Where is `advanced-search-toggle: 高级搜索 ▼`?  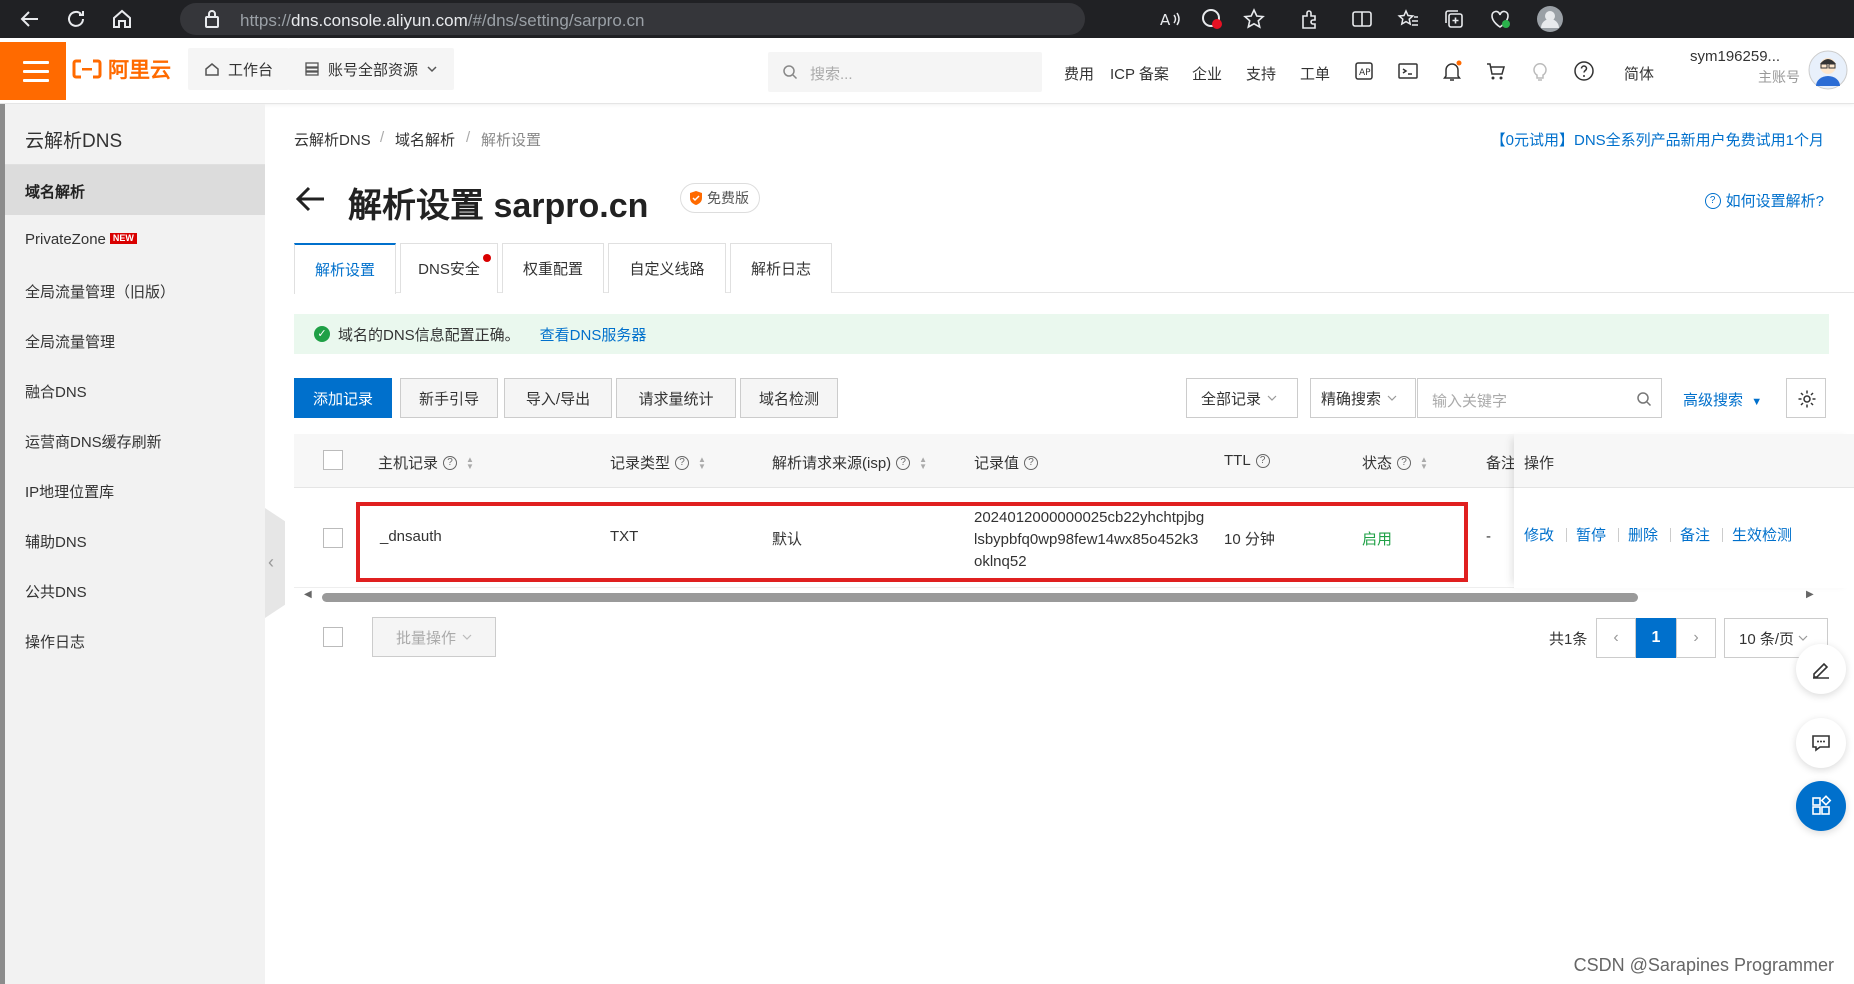
advanced-search-toggle: 高级搜索 ▼ is located at coordinates (1722, 399).